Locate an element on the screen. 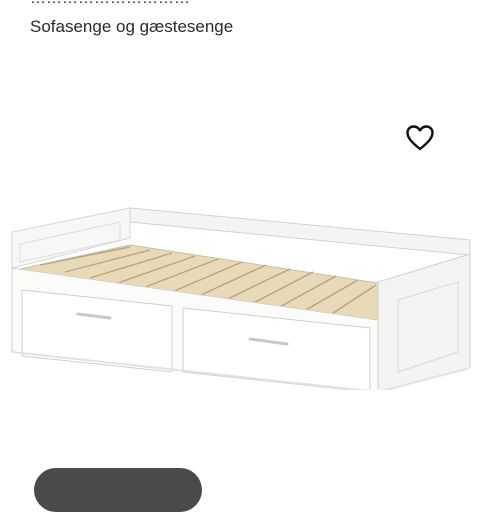 The image size is (480, 512). category-label: Sofasenge og gæstesenge is located at coordinates (132, 26).